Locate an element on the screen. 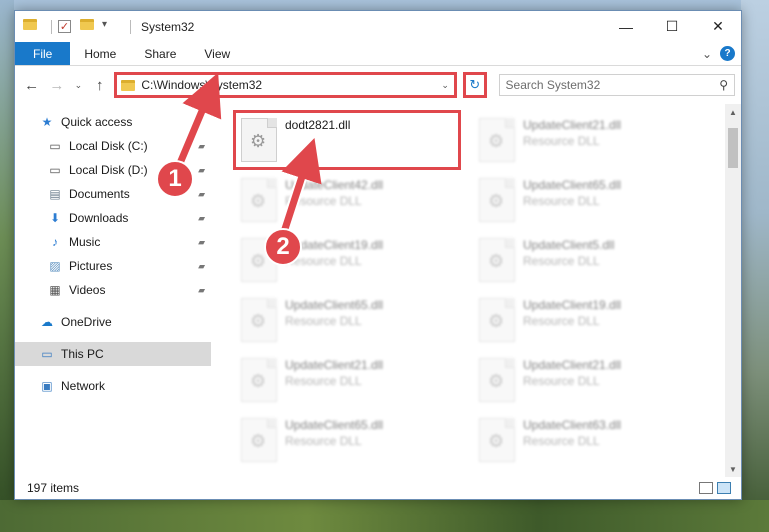  view-toggle is located at coordinates (720, 488).